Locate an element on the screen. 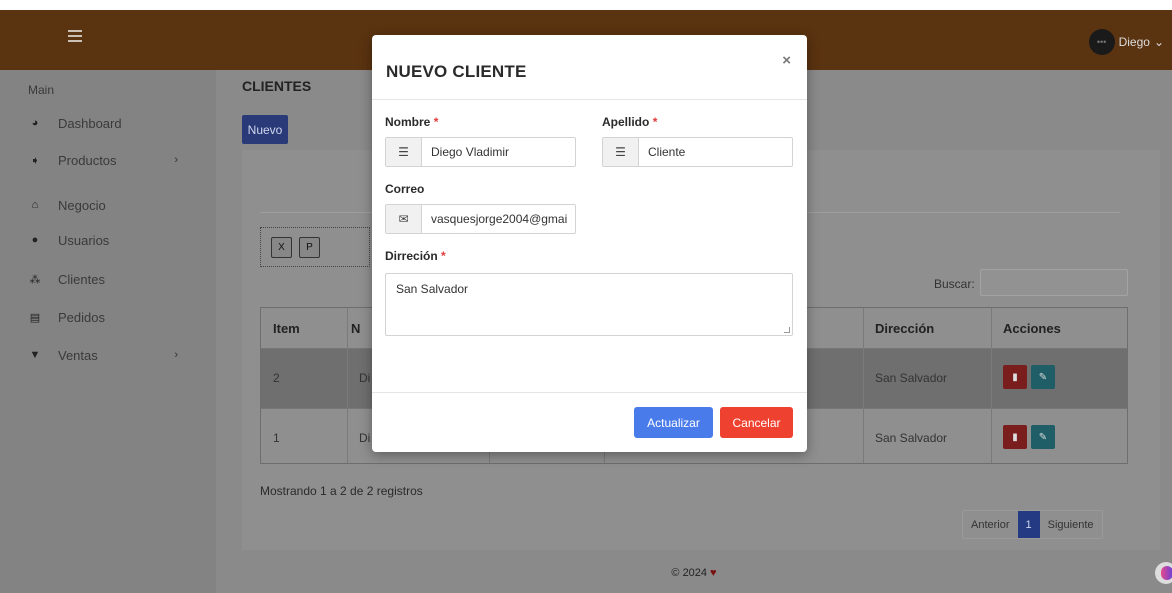  new-client-button: Nuevo is located at coordinates (265, 129).